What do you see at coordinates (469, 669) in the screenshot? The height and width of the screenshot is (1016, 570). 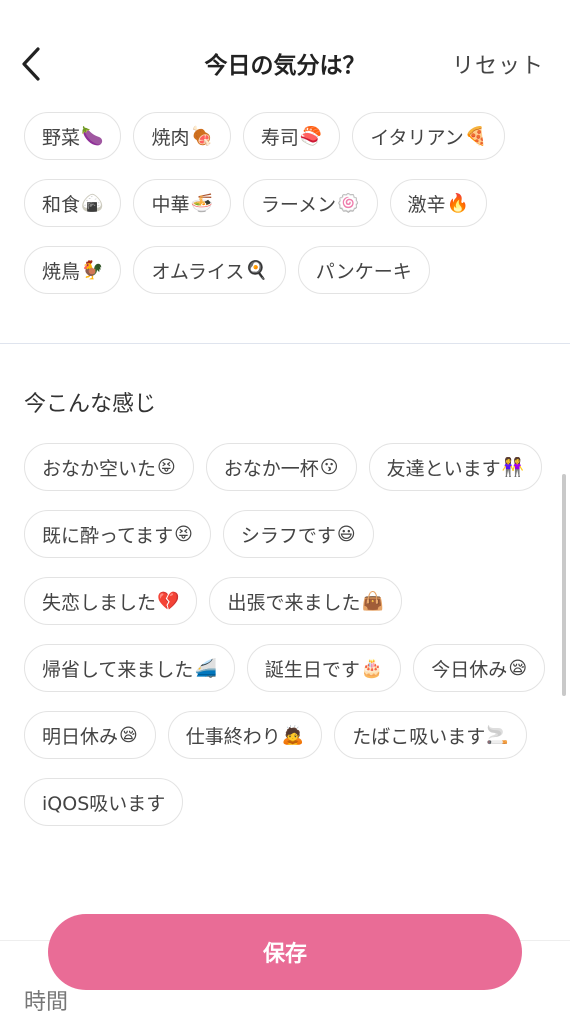 I see `chip-label: 今日休み` at bounding box center [469, 669].